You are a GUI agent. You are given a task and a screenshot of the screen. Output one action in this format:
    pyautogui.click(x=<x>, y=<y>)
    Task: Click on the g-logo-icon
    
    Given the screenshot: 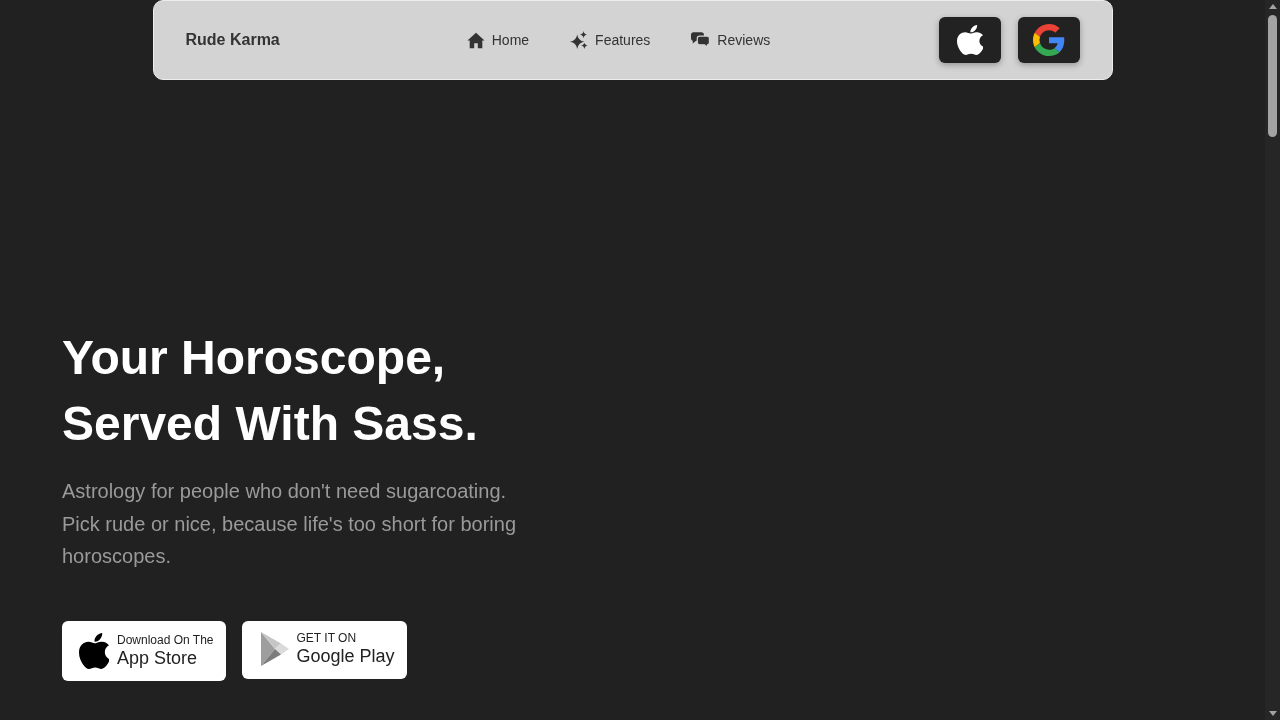 What is the action you would take?
    pyautogui.click(x=1048, y=40)
    